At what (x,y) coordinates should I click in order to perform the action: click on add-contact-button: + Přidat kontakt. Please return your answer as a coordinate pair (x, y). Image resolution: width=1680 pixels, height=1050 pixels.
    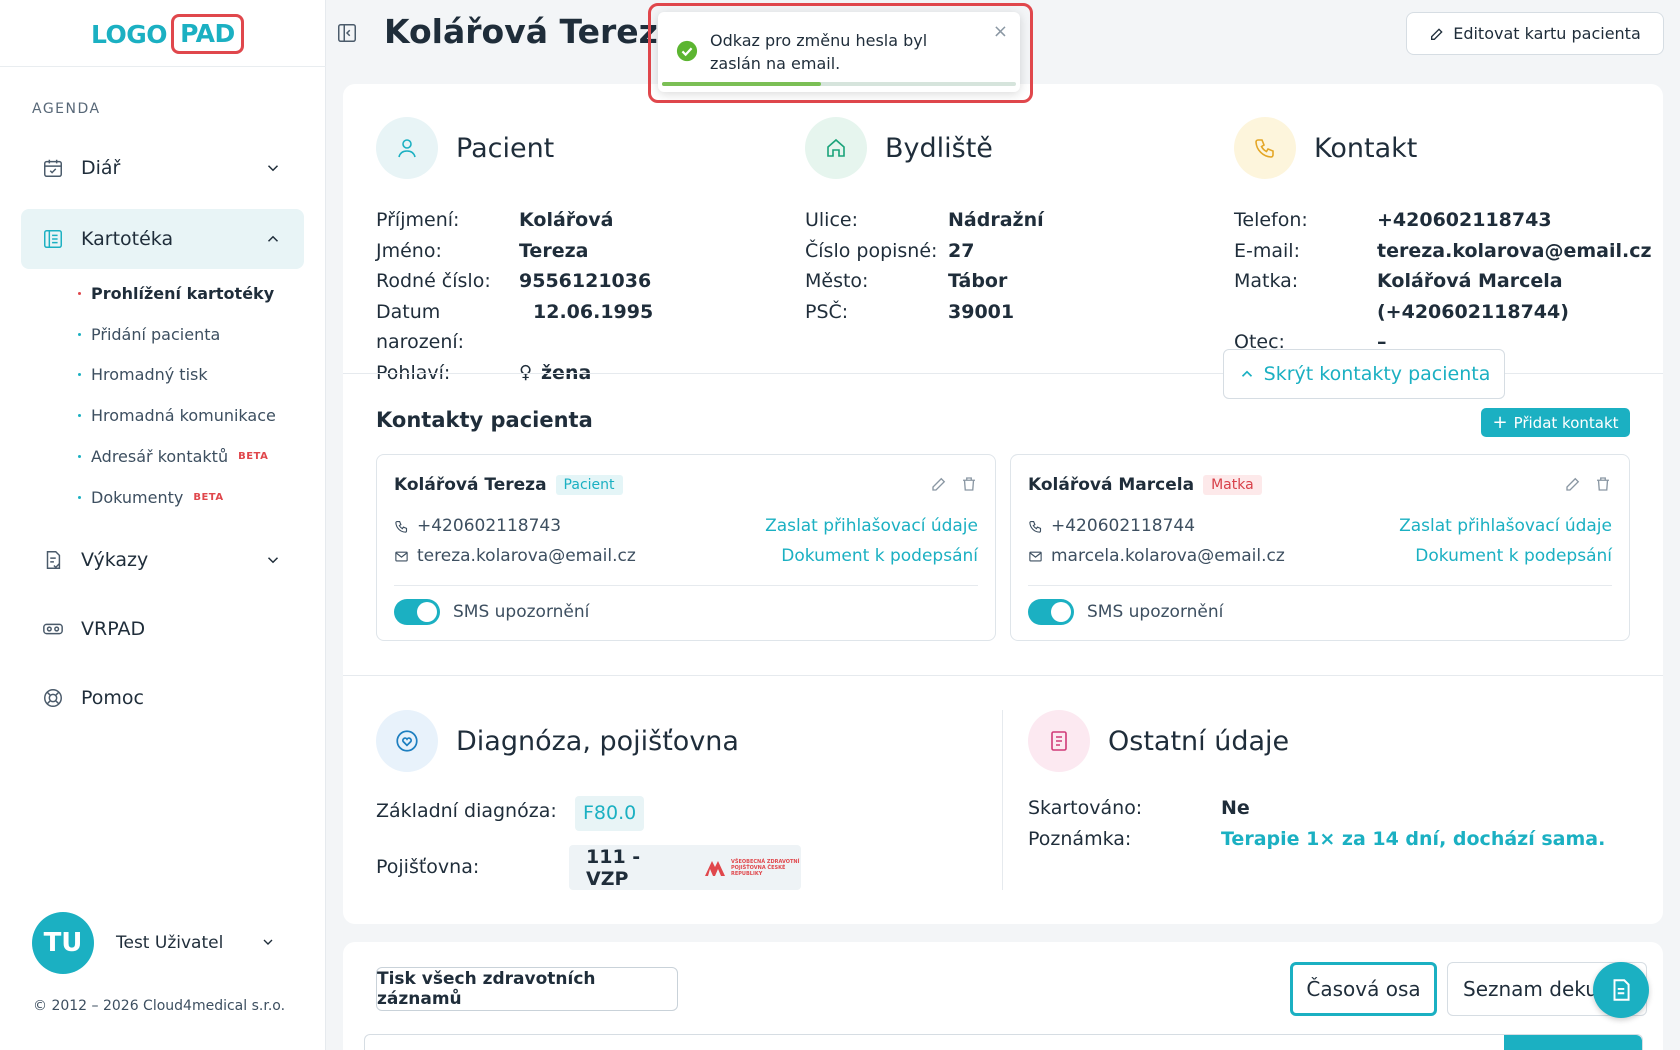
    Looking at the image, I should click on (1555, 422).